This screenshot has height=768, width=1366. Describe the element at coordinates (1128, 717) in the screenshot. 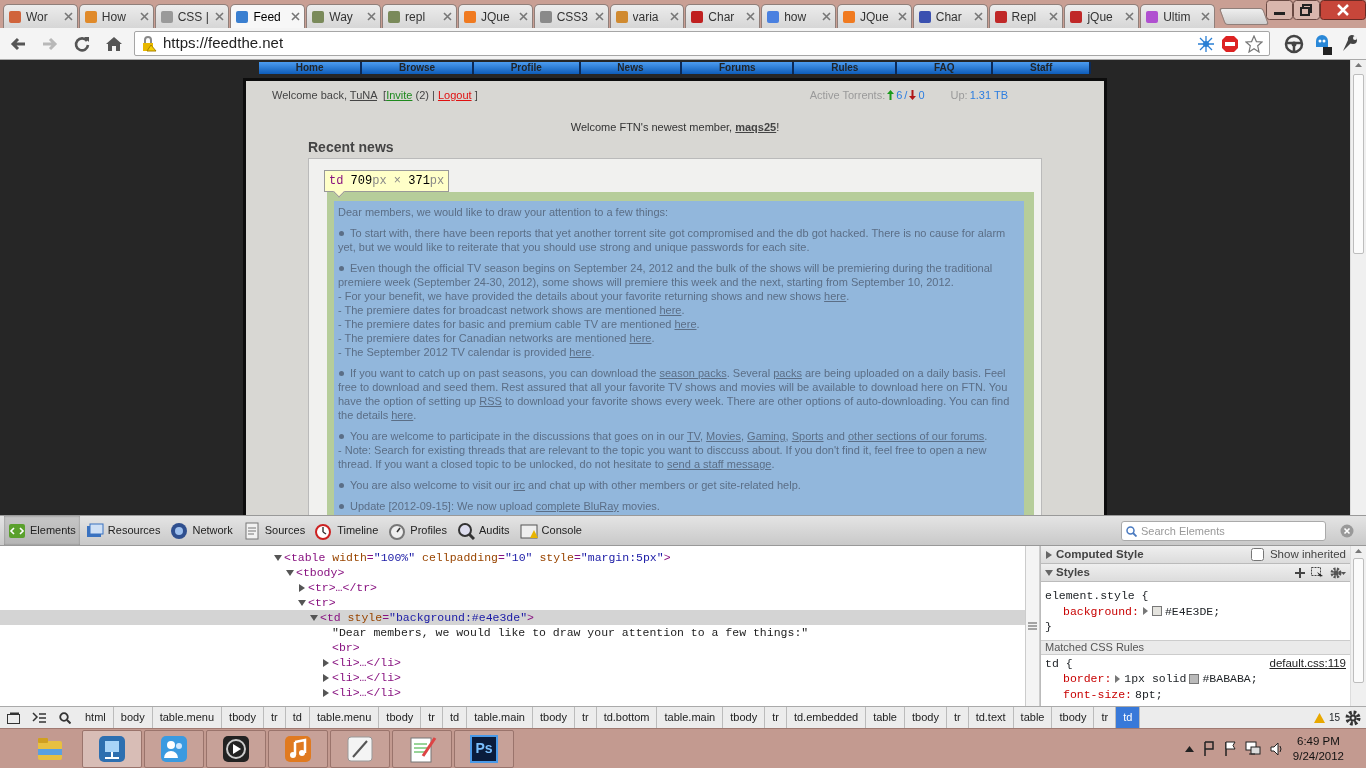

I see `breadcrumb: td` at that location.